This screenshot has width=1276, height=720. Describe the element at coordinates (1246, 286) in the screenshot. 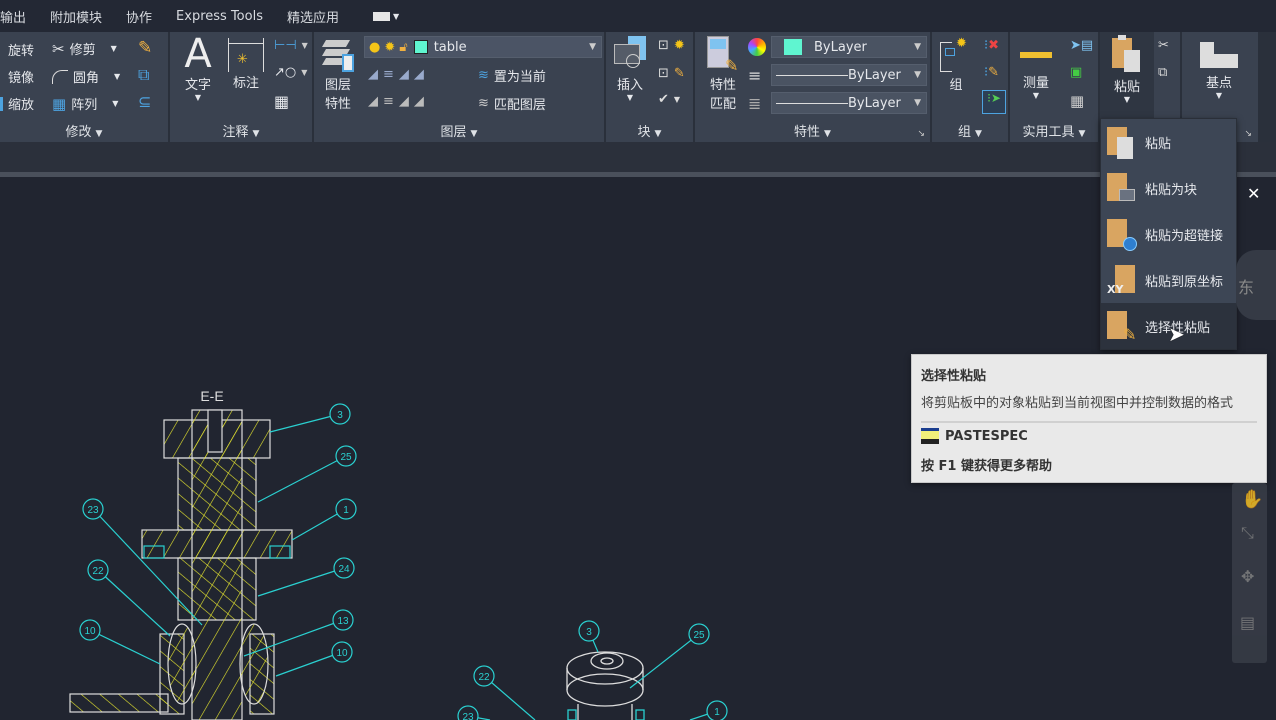

I see `viewcube-east-label: 东` at that location.